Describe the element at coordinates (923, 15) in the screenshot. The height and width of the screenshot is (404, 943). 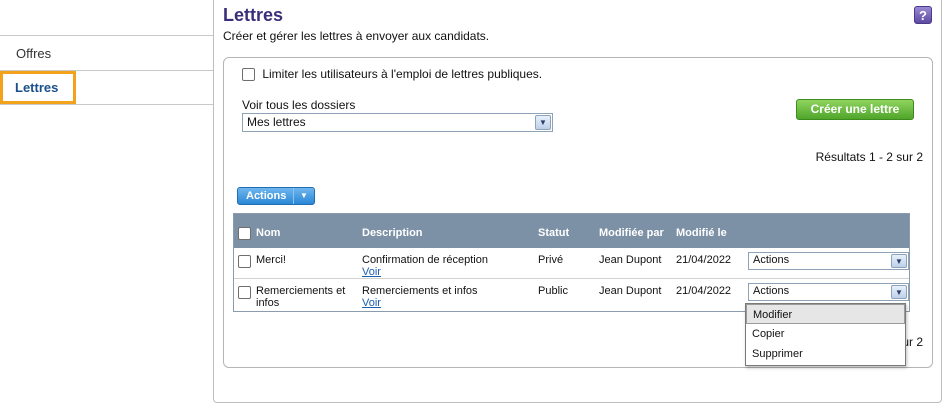
I see `help-icon: ?` at that location.